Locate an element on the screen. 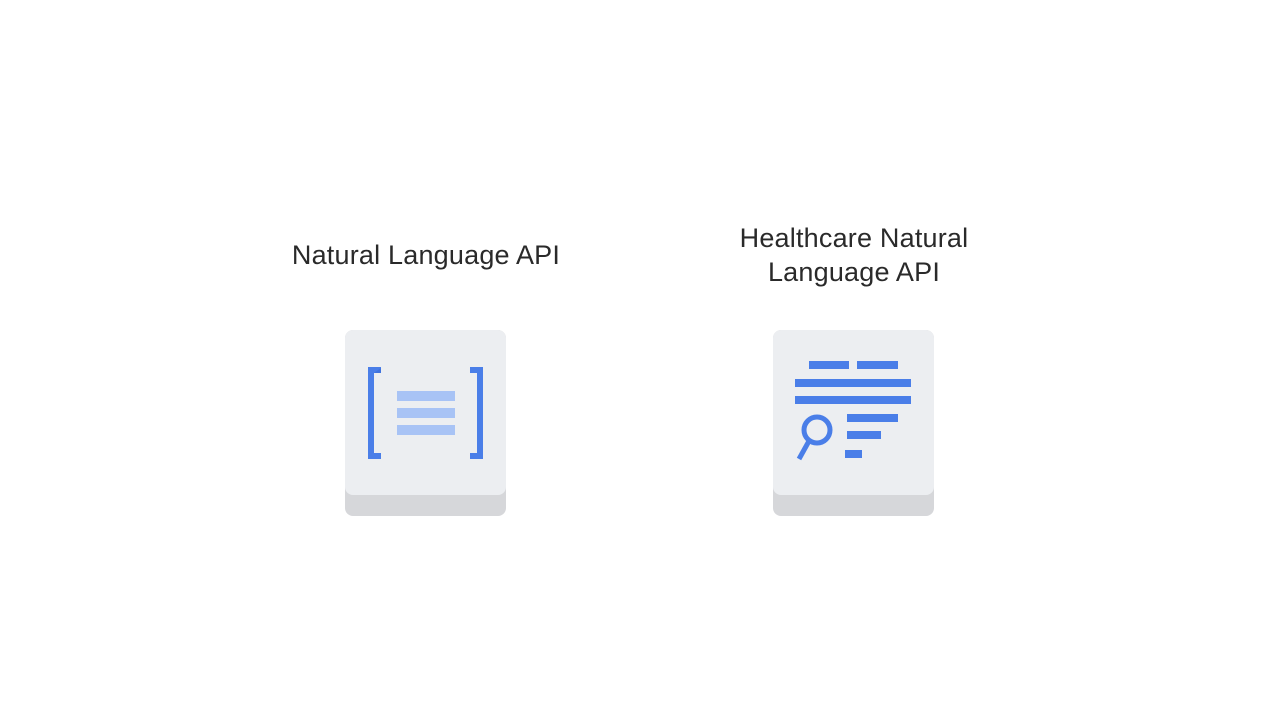  natural-language-api-title: Natural Language API is located at coordinates (426, 255).